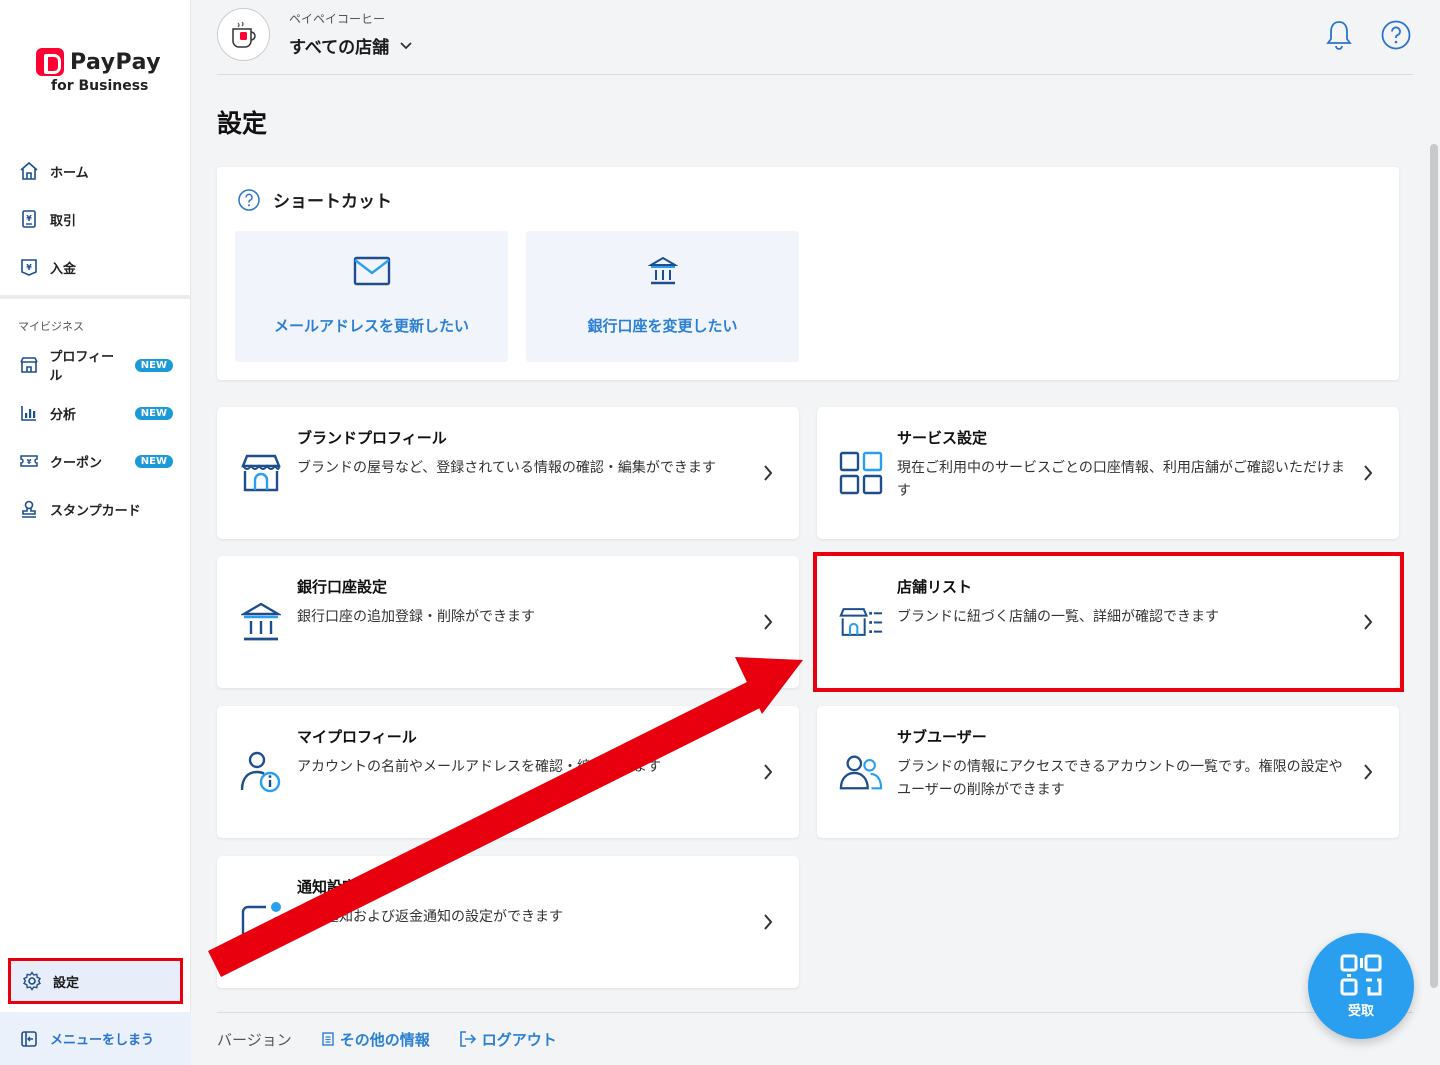 Image resolution: width=1440 pixels, height=1065 pixels. I want to click on card-description: ブランドの屋号など、登録されている情報の確認・編集ができます, so click(506, 468).